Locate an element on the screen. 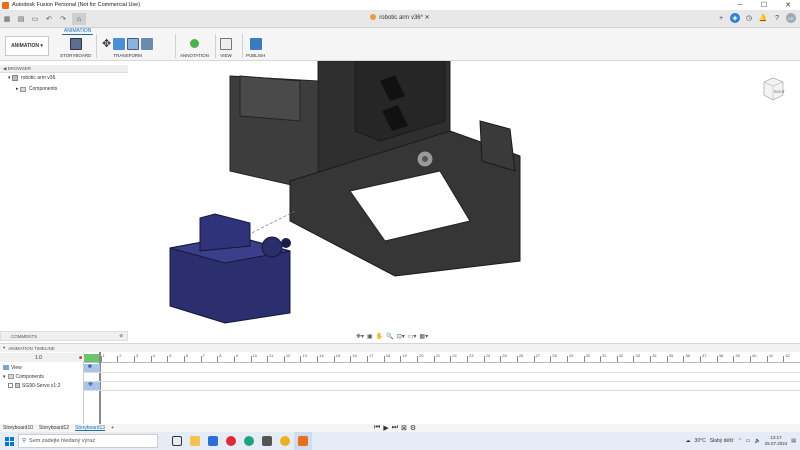 The height and width of the screenshot is (450, 800). play-icon: ▶ is located at coordinates (385, 428).